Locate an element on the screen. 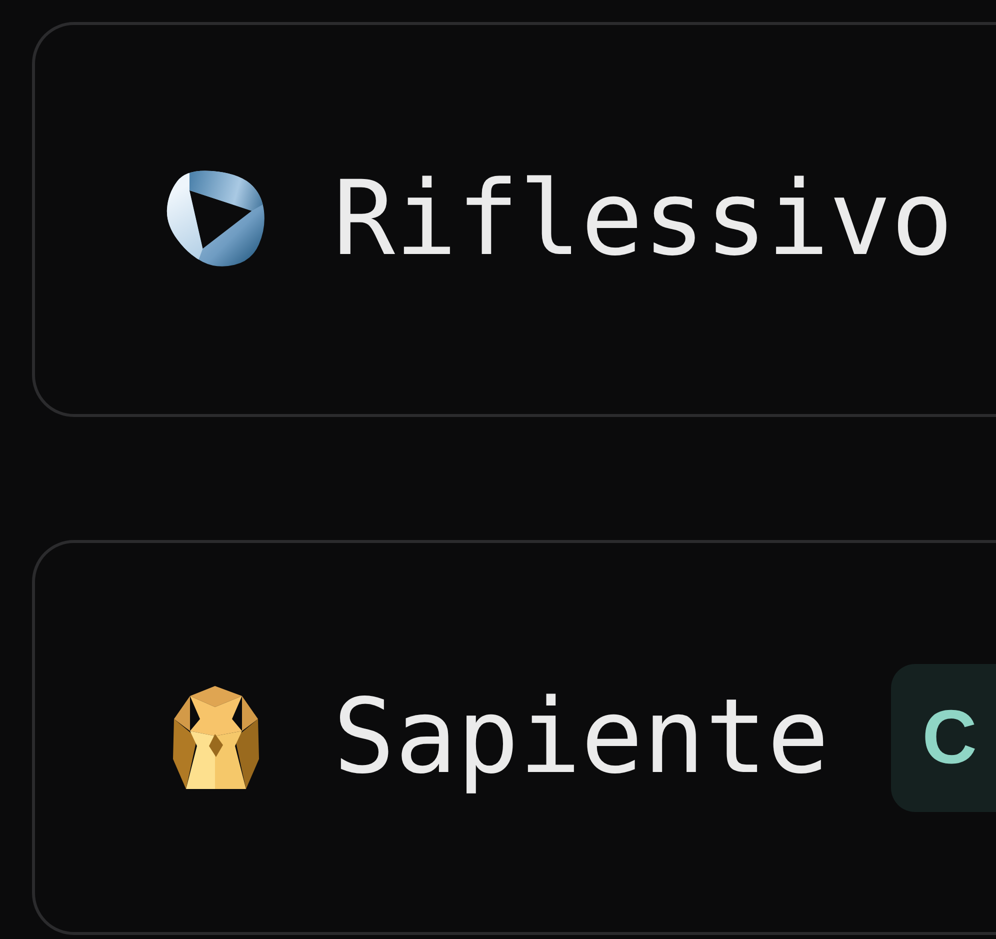  ribbon-loop-icon is located at coordinates (216, 220).